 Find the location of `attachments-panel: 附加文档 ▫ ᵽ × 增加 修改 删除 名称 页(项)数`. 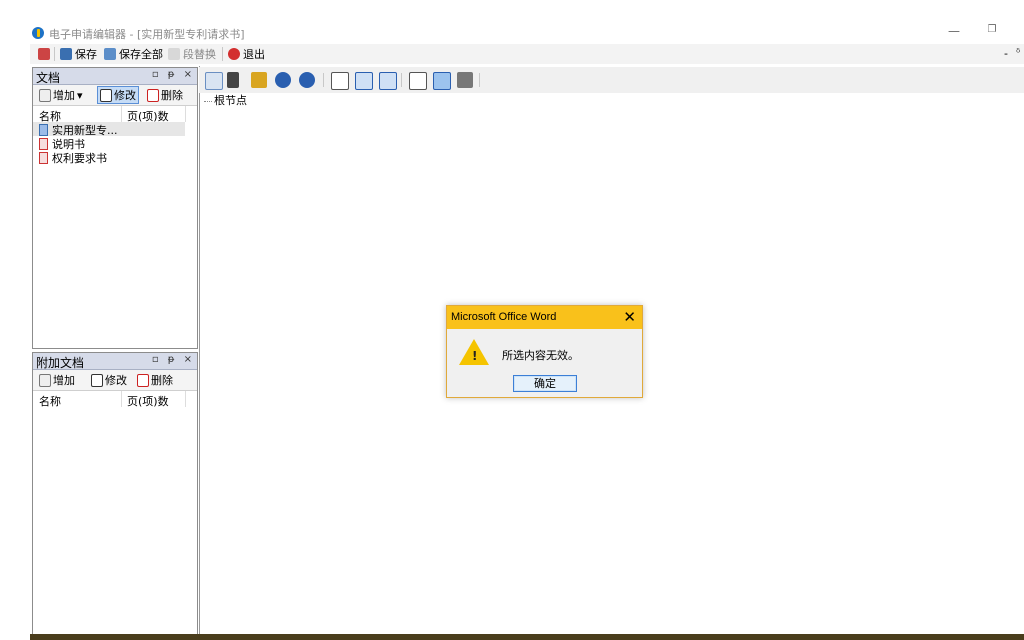

attachments-panel: 附加文档 ▫ ᵽ × 增加 修改 删除 名称 页(项)数 is located at coordinates (115, 493).